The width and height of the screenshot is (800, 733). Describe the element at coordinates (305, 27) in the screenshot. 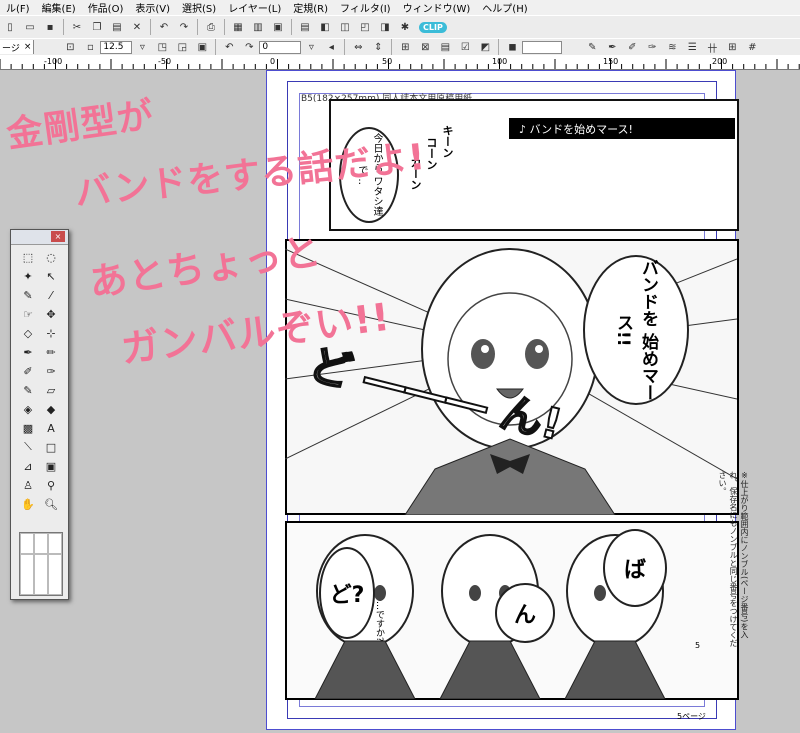

I see `frame-icon: ▤` at that location.